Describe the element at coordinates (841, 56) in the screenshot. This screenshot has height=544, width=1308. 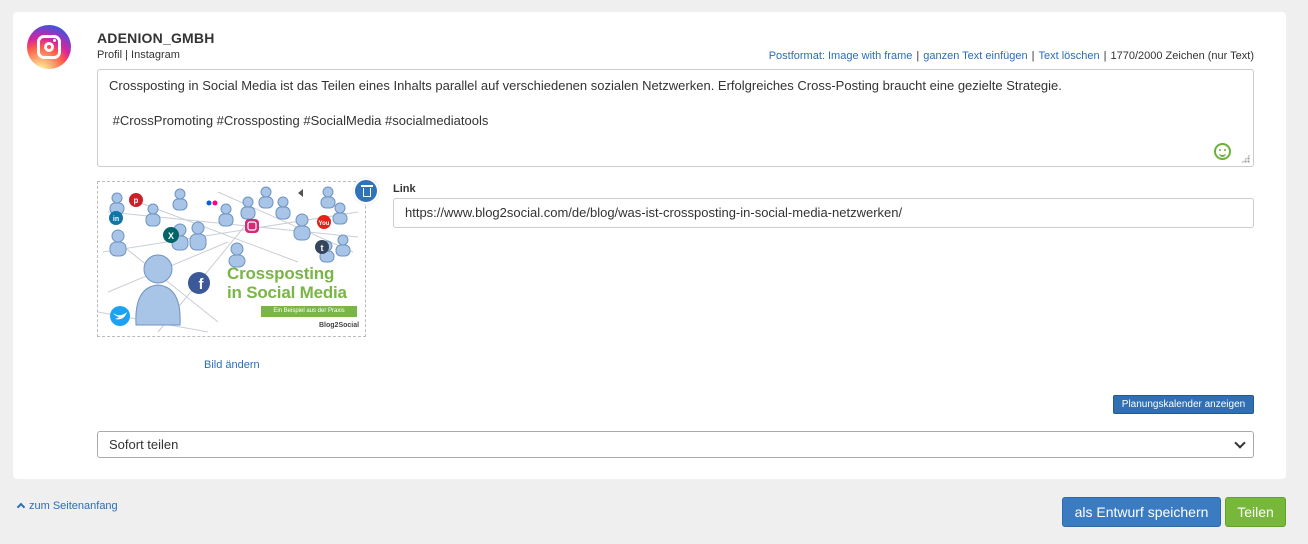
I see `postformat-link: Postformat: Image with frame` at that location.